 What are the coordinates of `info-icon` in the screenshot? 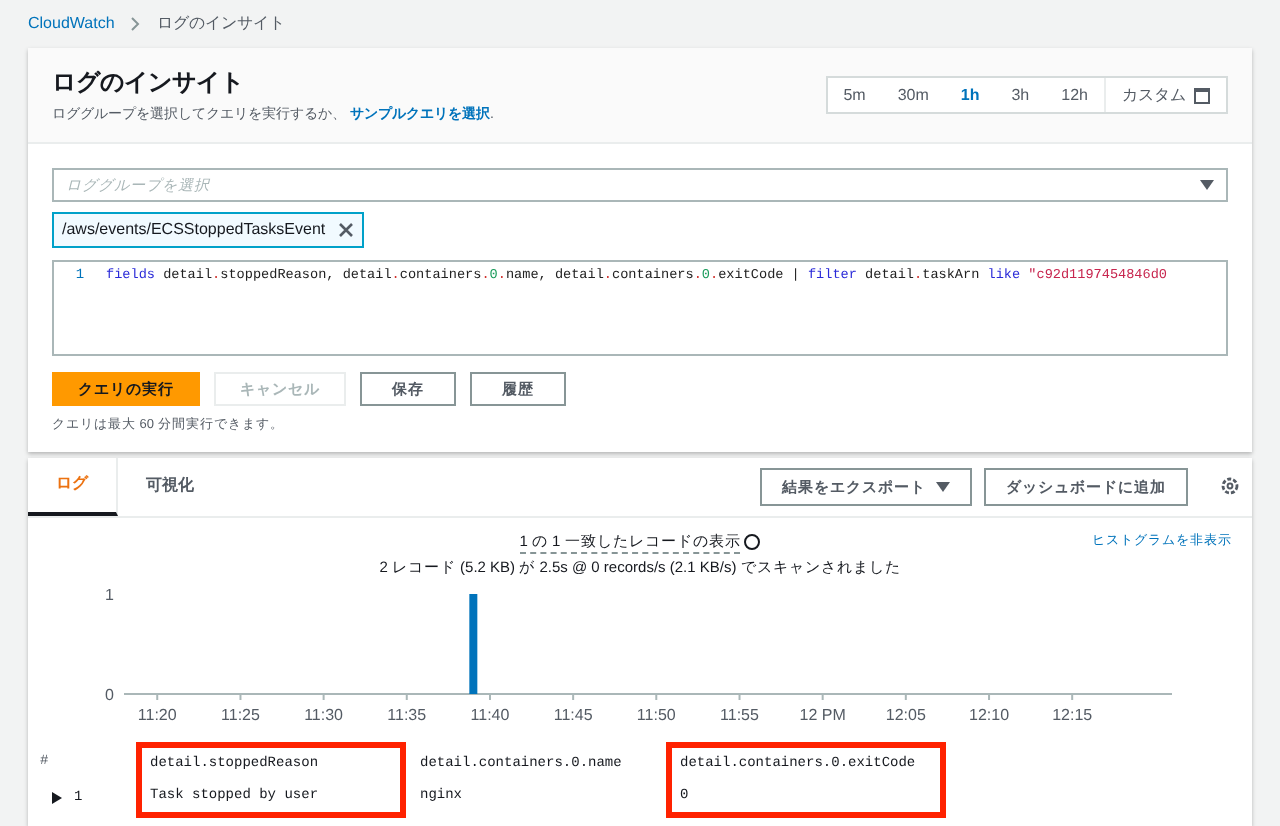 It's located at (752, 541).